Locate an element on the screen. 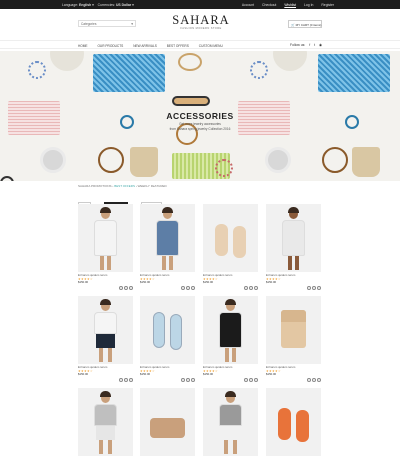 Image resolution: width=400 pixels, height=458 pixels. currency-selector: US Dollar is located at coordinates (123, 5).